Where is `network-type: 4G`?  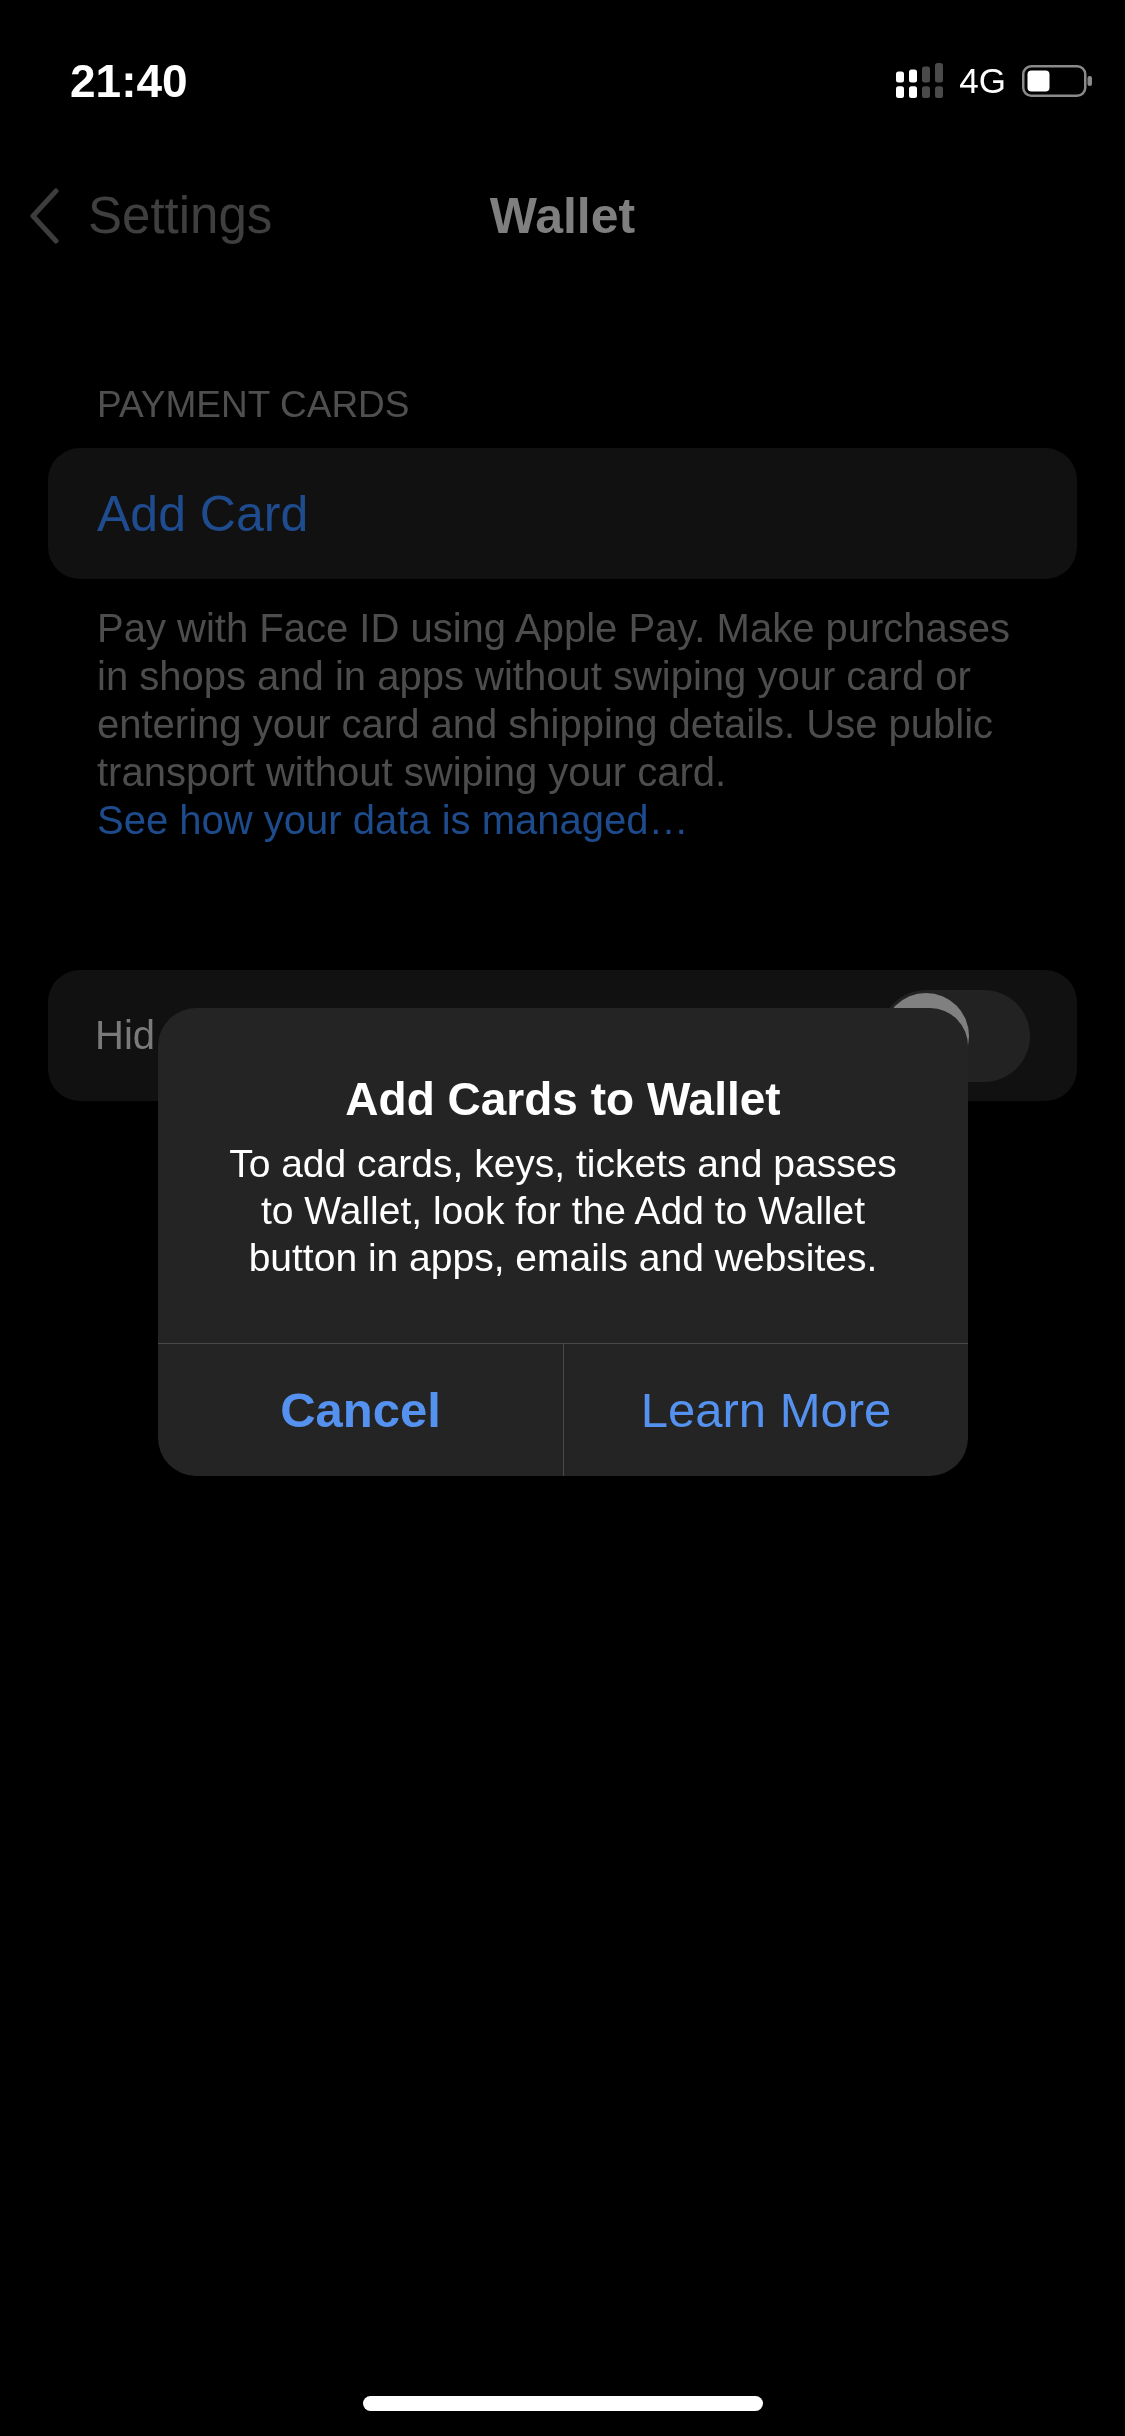
network-type: 4G is located at coordinates (982, 80).